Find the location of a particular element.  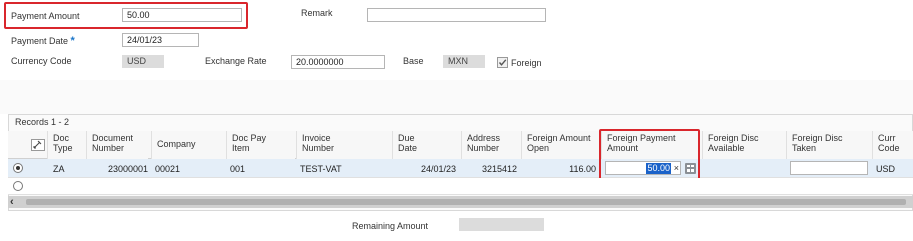

currency-code-value: USD is located at coordinates (143, 61).